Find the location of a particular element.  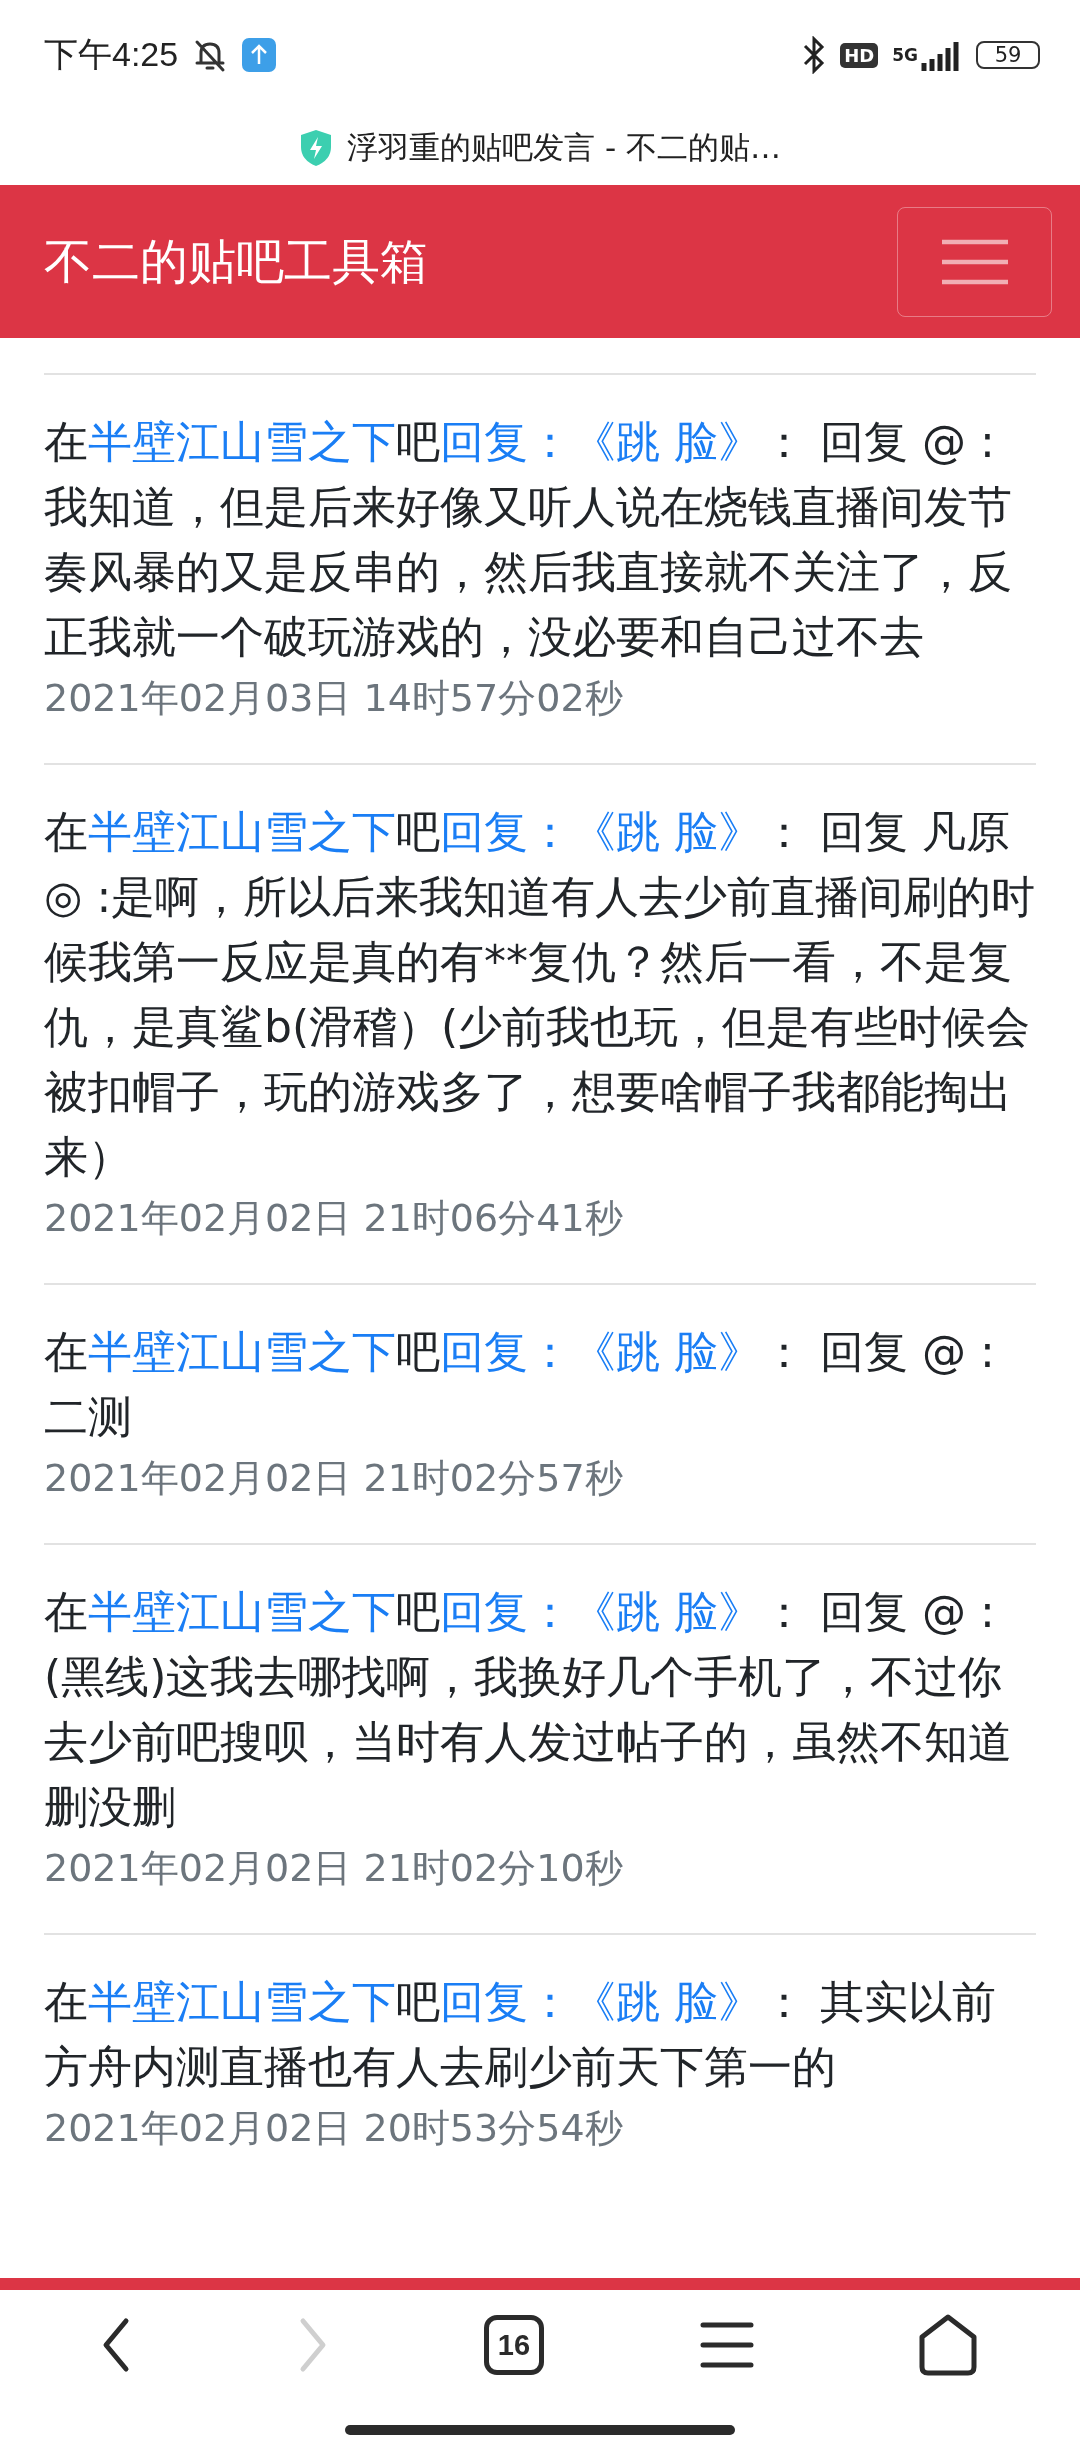

network-type: 5G is located at coordinates (905, 55).